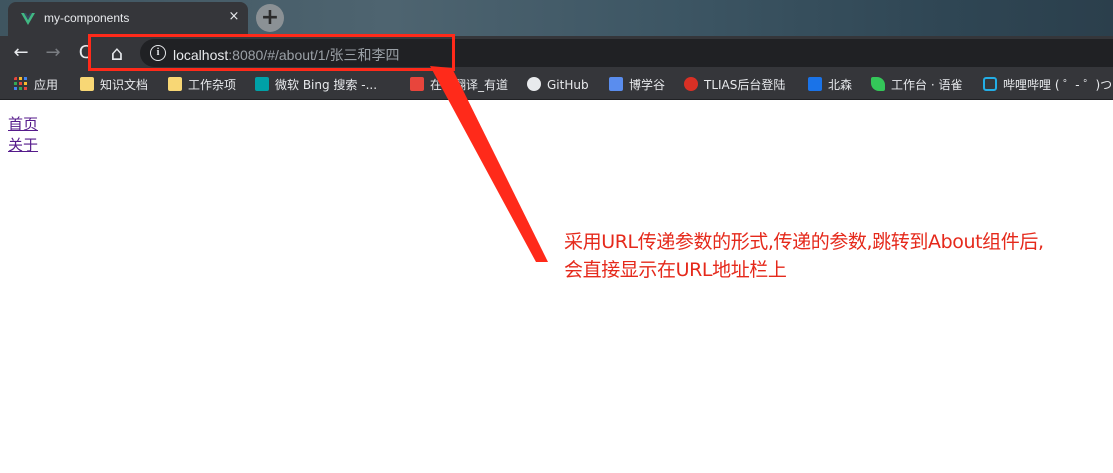 Image resolution: width=1113 pixels, height=473 pixels. I want to click on close-tab-icon: ×, so click(234, 17).